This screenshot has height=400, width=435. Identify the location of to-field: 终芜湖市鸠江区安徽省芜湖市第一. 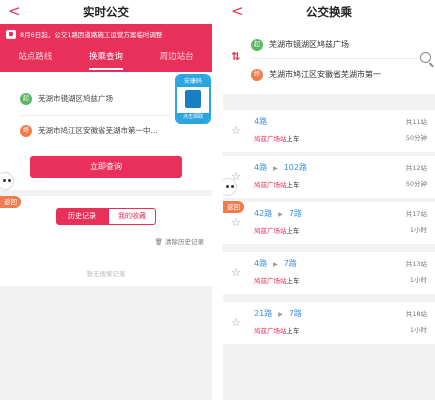
(336, 76).